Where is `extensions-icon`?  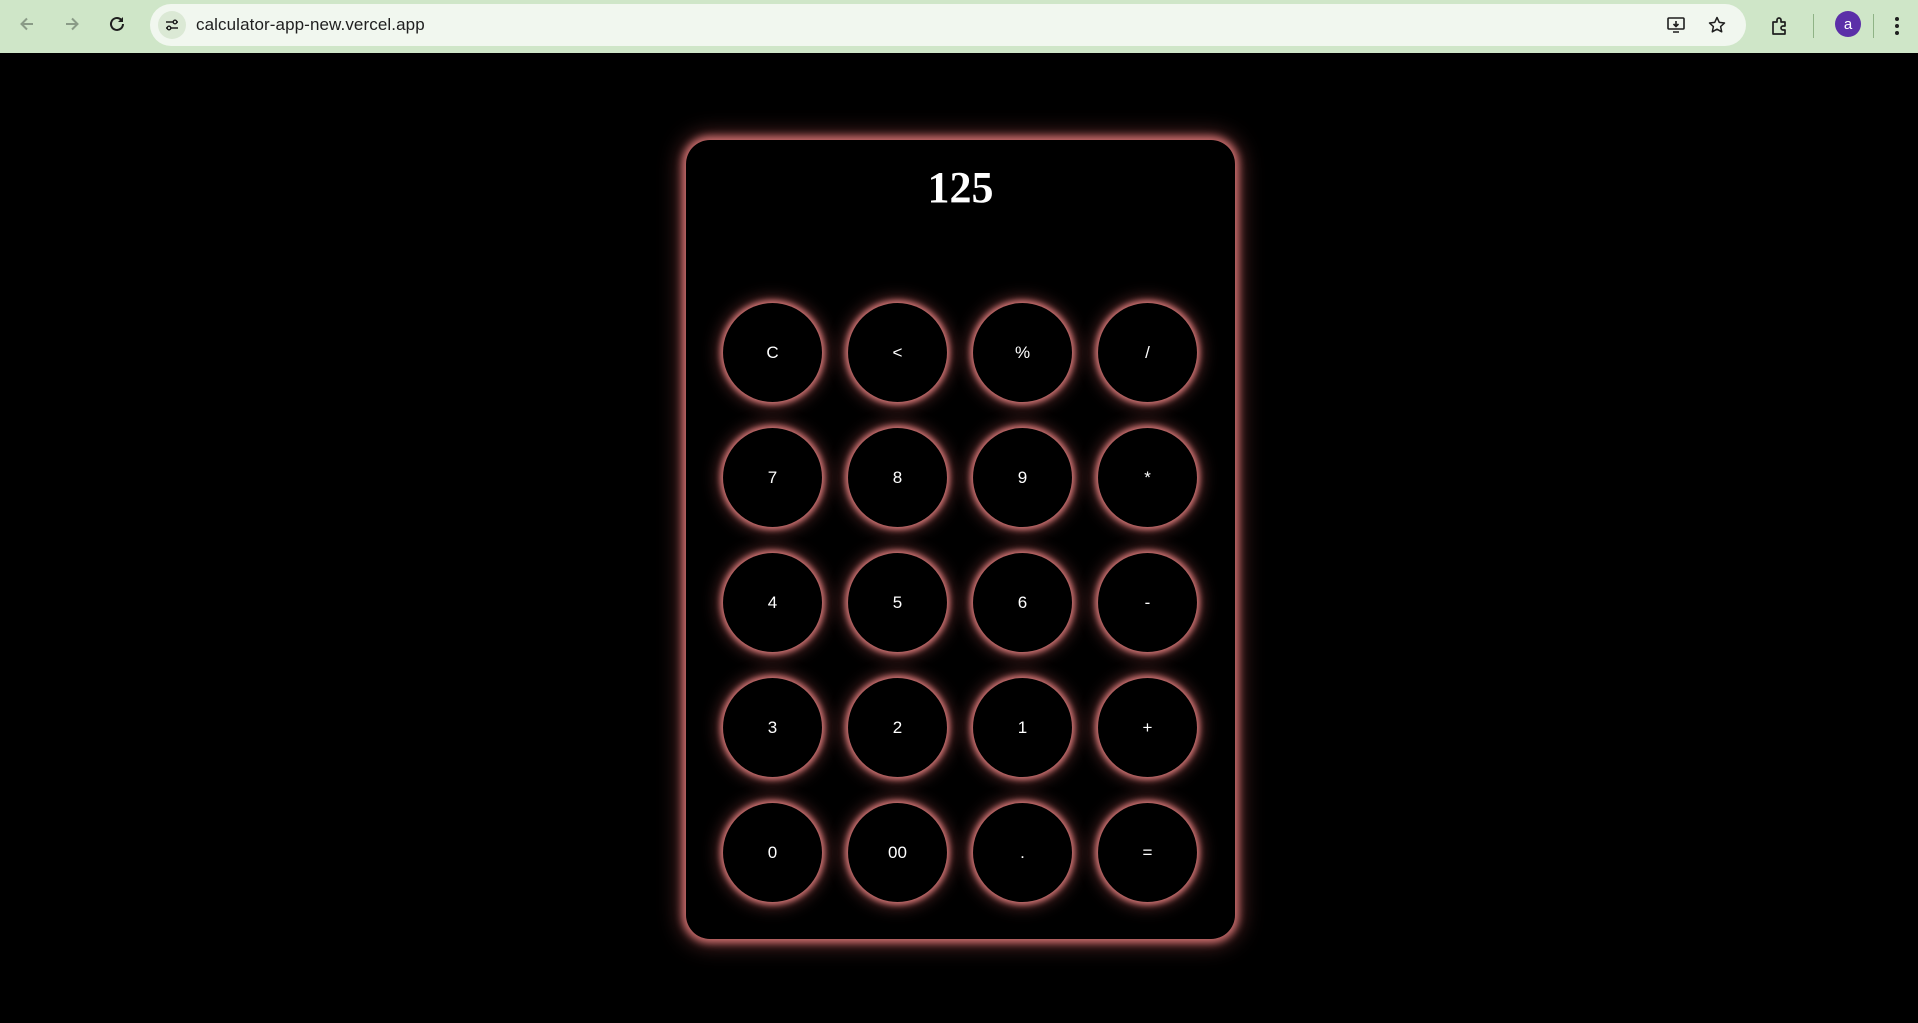
extensions-icon is located at coordinates (1779, 26).